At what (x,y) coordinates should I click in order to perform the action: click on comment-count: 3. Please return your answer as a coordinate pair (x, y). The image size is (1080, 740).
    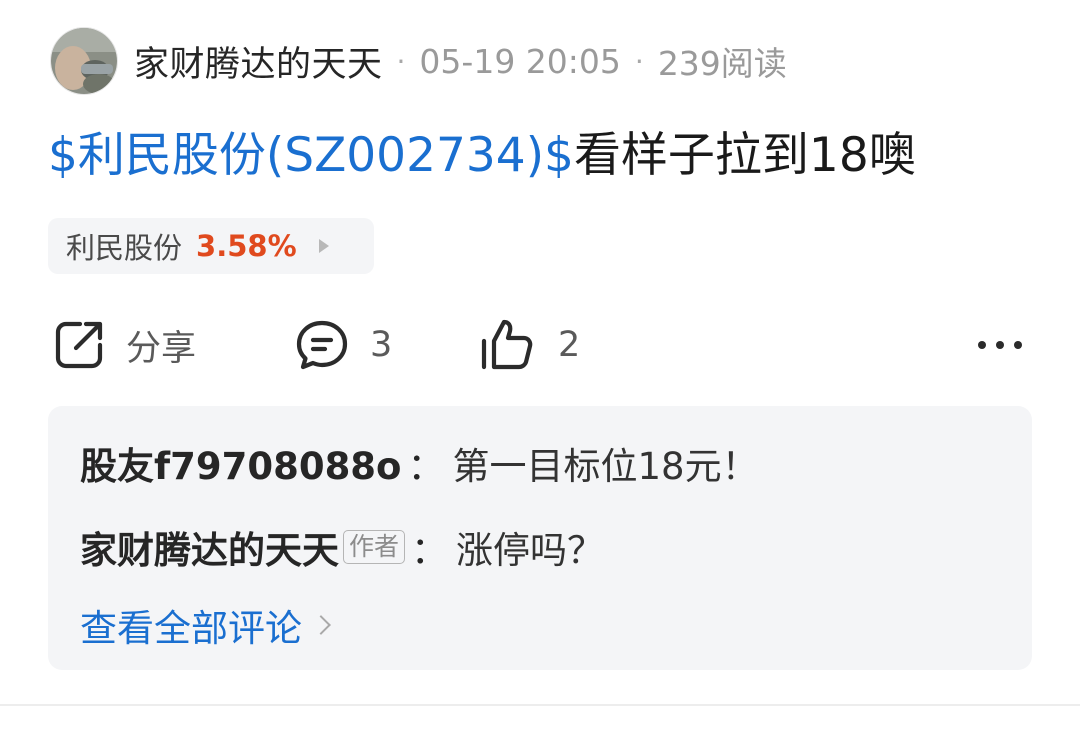
    Looking at the image, I should click on (381, 345).